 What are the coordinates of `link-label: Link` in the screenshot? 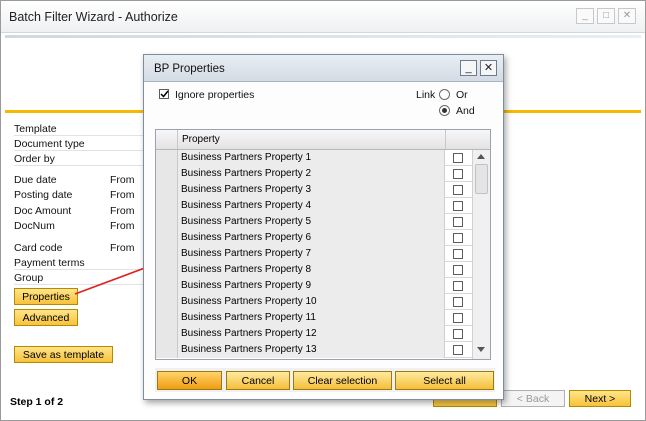 It's located at (426, 95).